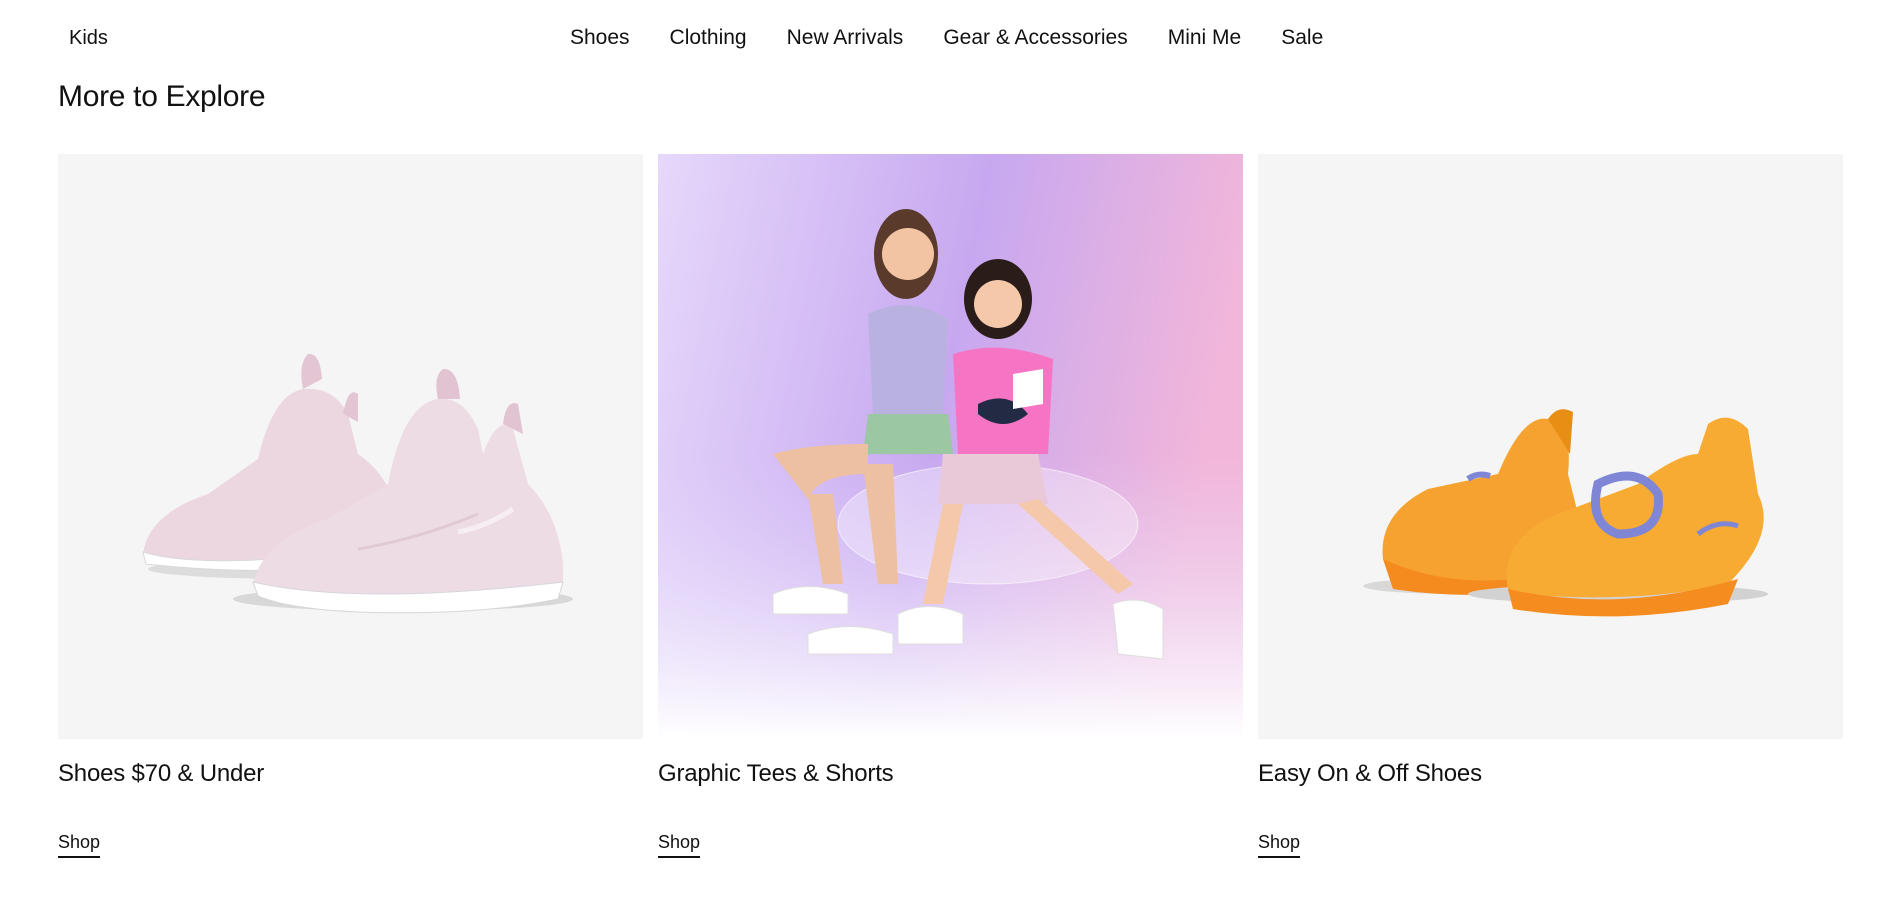 This screenshot has height=918, width=1888. What do you see at coordinates (1370, 773) in the screenshot?
I see `card-title: Easy On & Off Shoes` at bounding box center [1370, 773].